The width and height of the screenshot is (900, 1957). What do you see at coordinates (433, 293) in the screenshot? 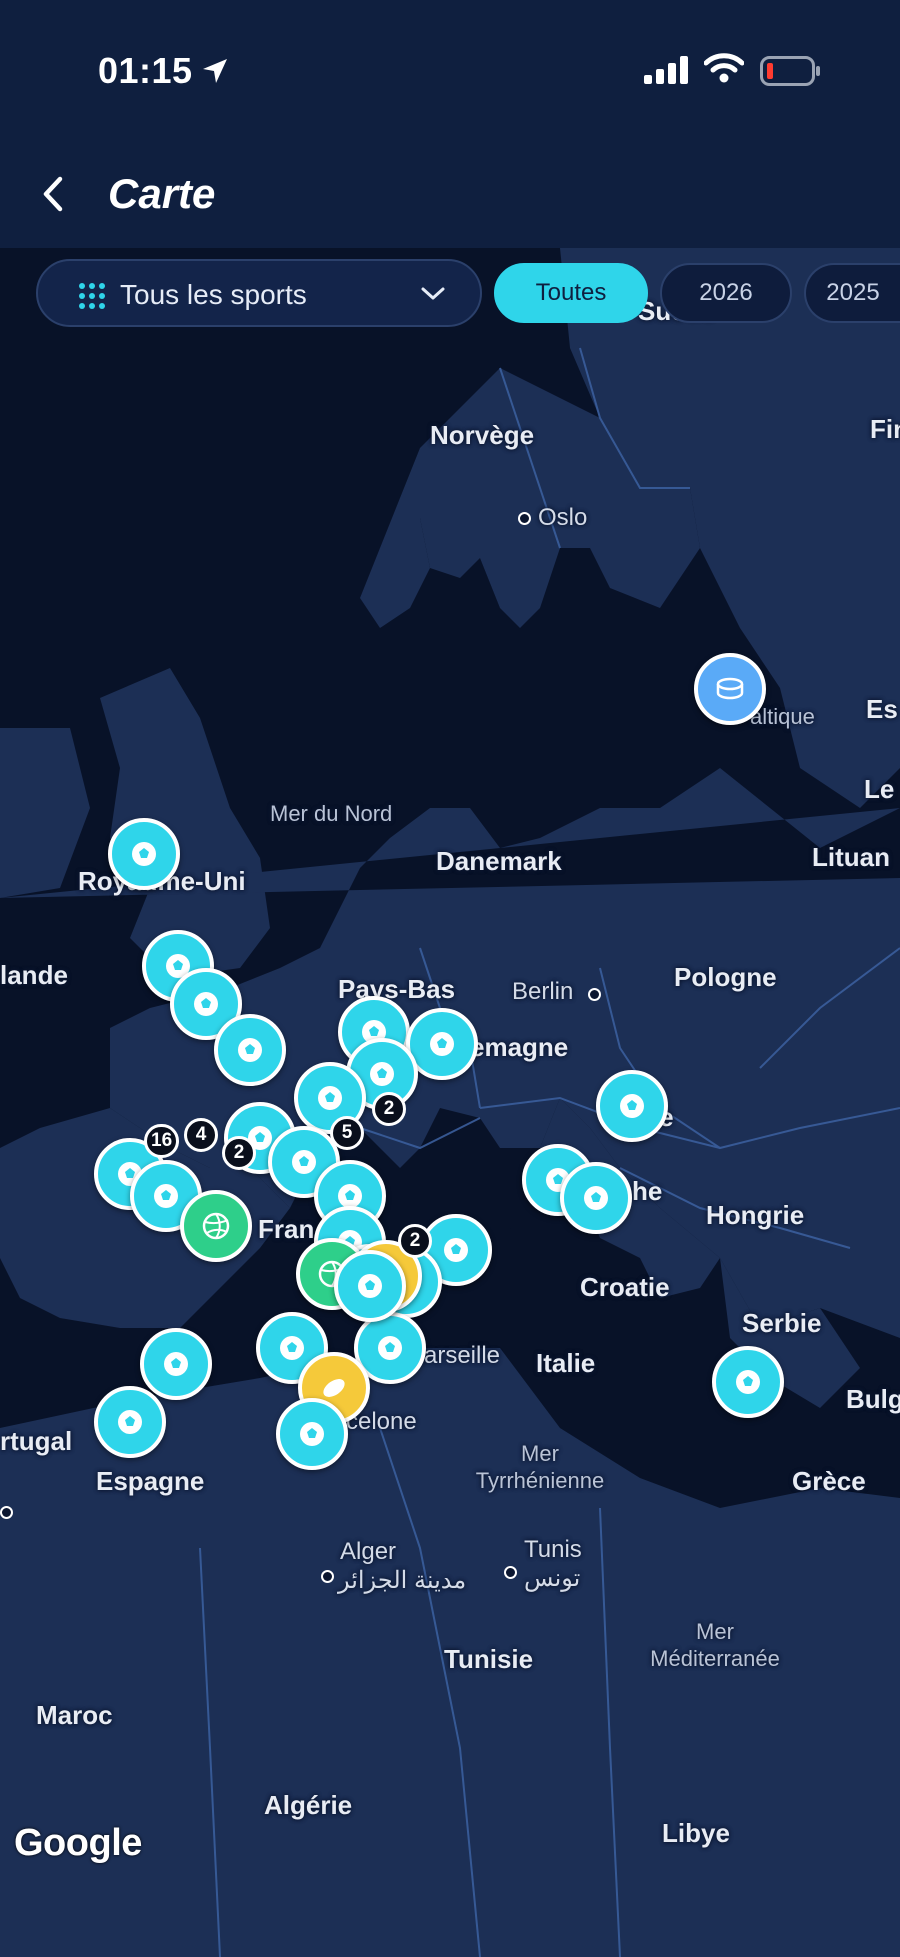
I see `chevron-down-icon` at bounding box center [433, 293].